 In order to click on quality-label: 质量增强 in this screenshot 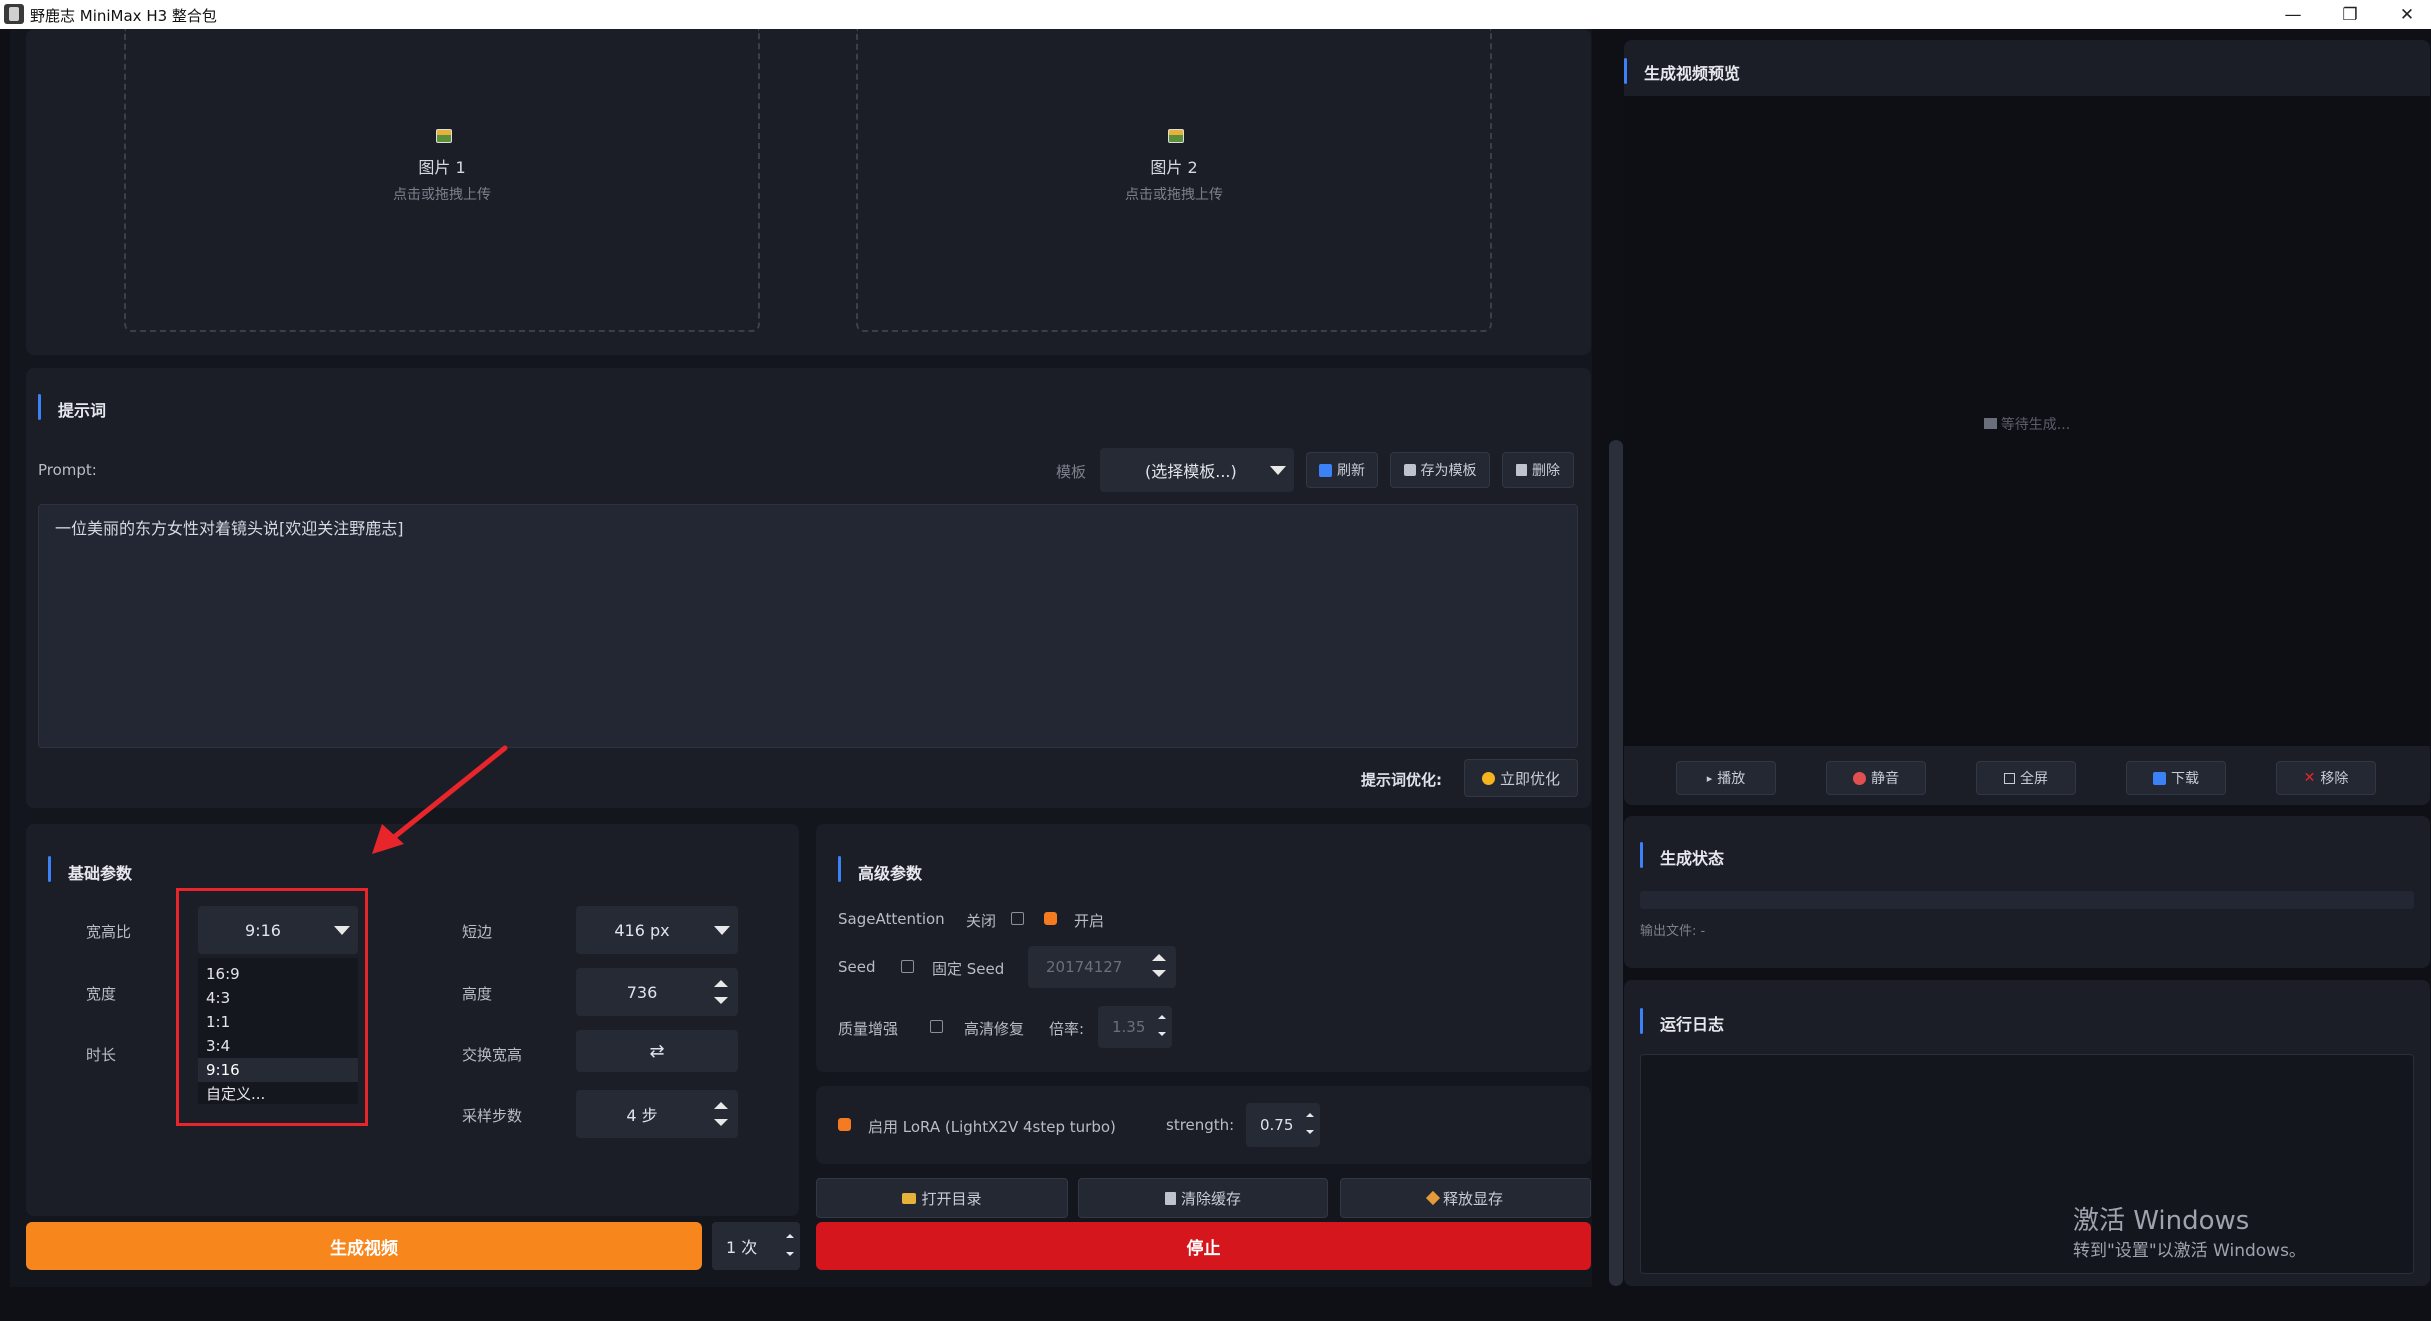, I will do `click(868, 1029)`.